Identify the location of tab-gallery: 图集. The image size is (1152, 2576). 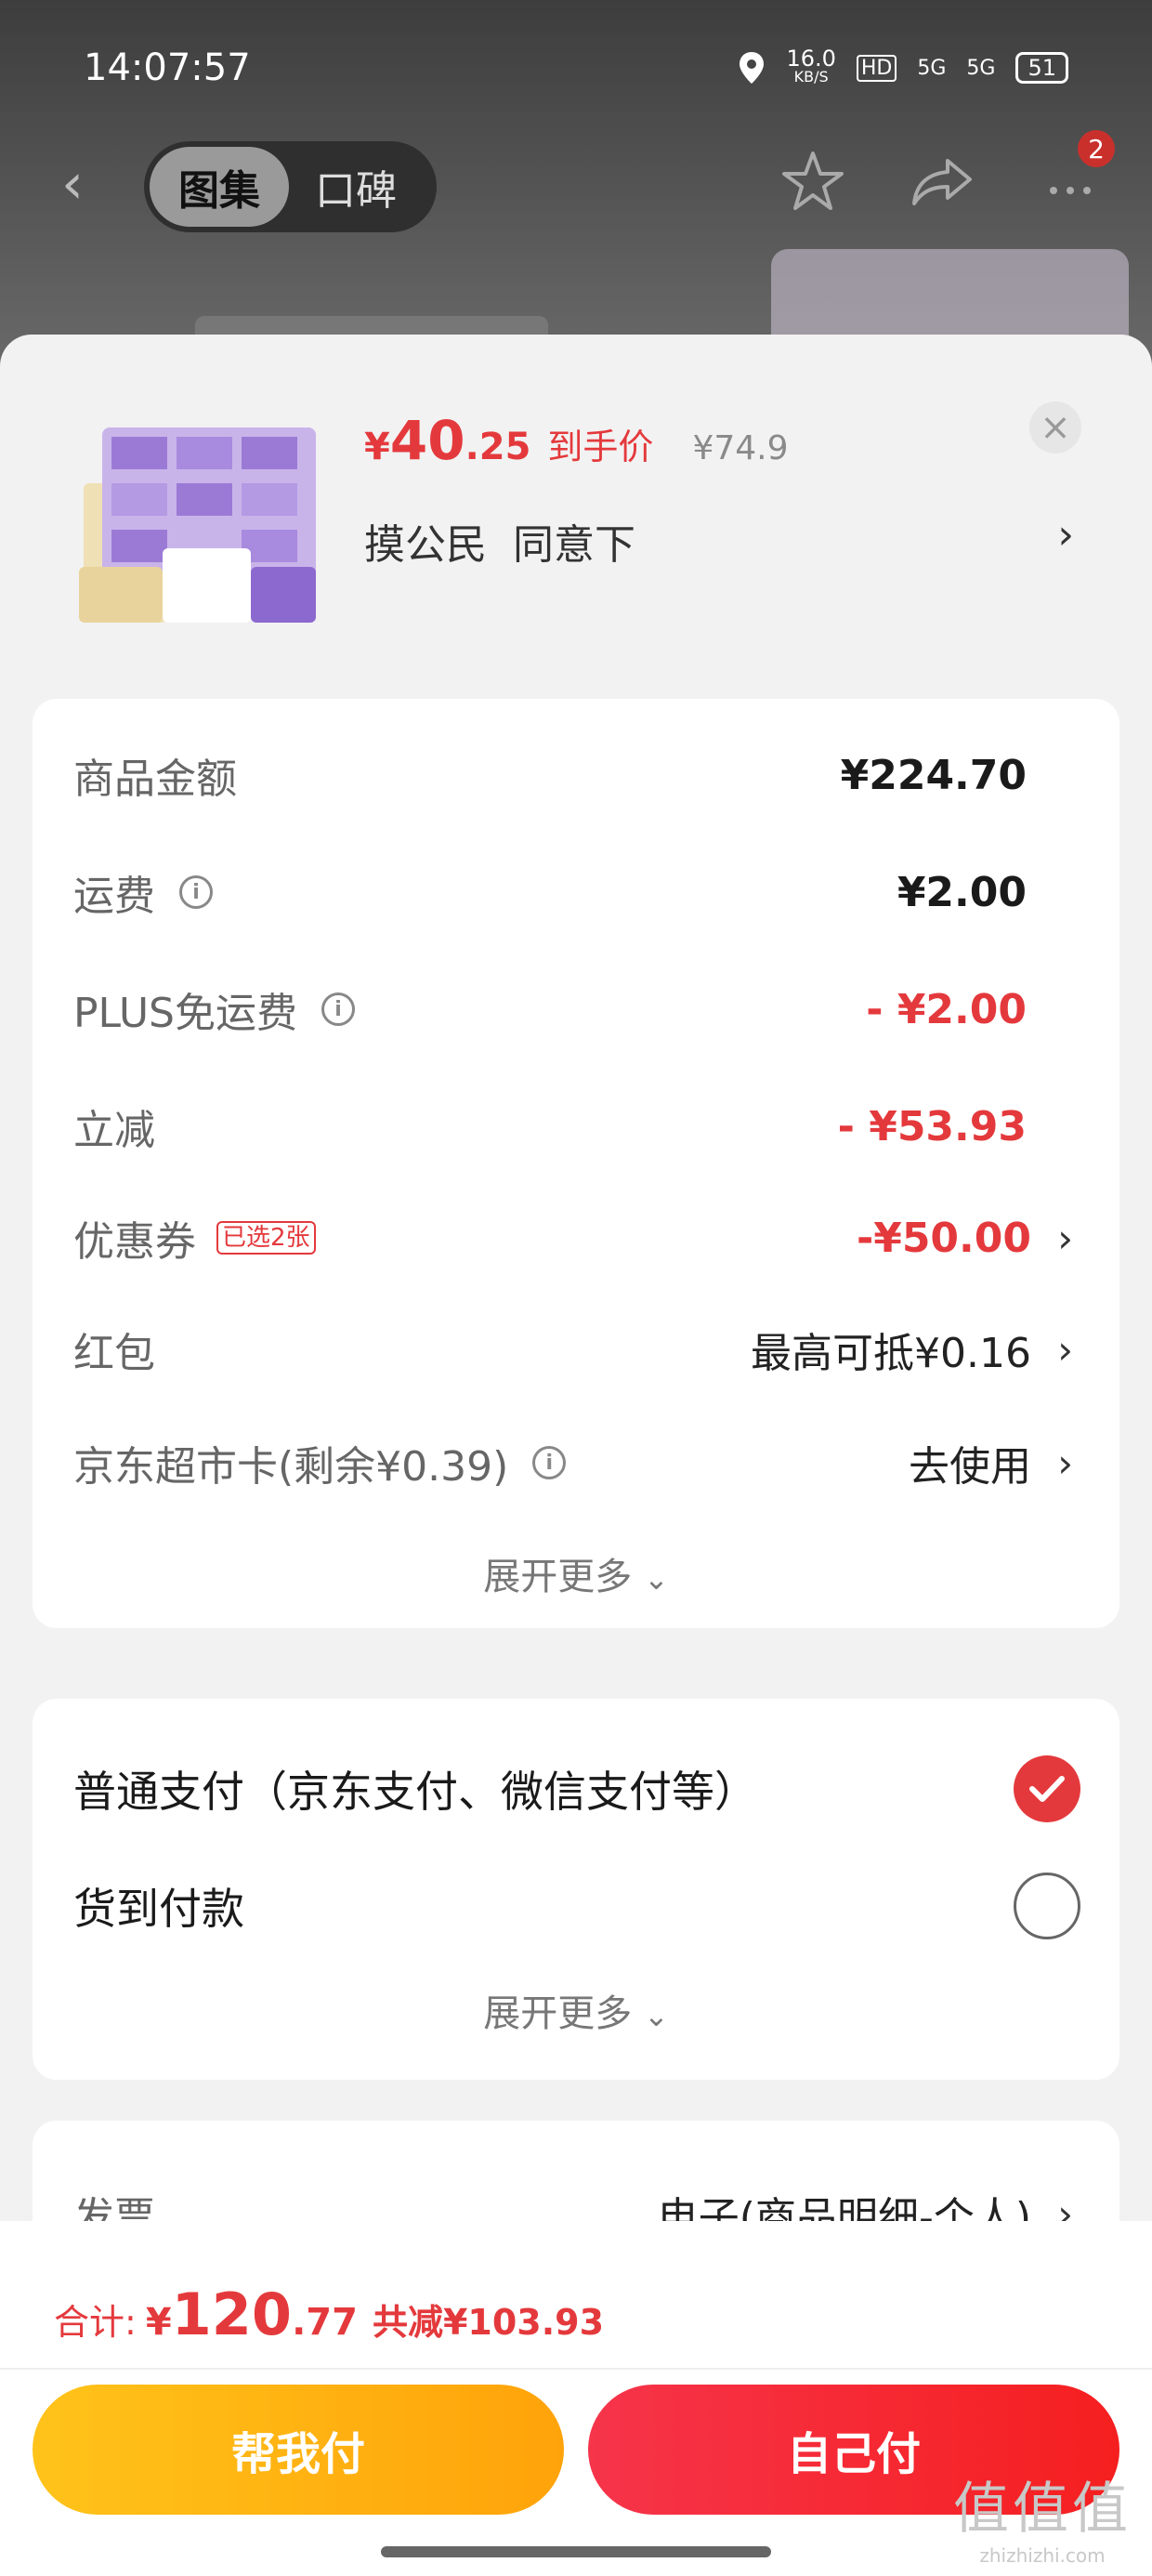
(219, 187).